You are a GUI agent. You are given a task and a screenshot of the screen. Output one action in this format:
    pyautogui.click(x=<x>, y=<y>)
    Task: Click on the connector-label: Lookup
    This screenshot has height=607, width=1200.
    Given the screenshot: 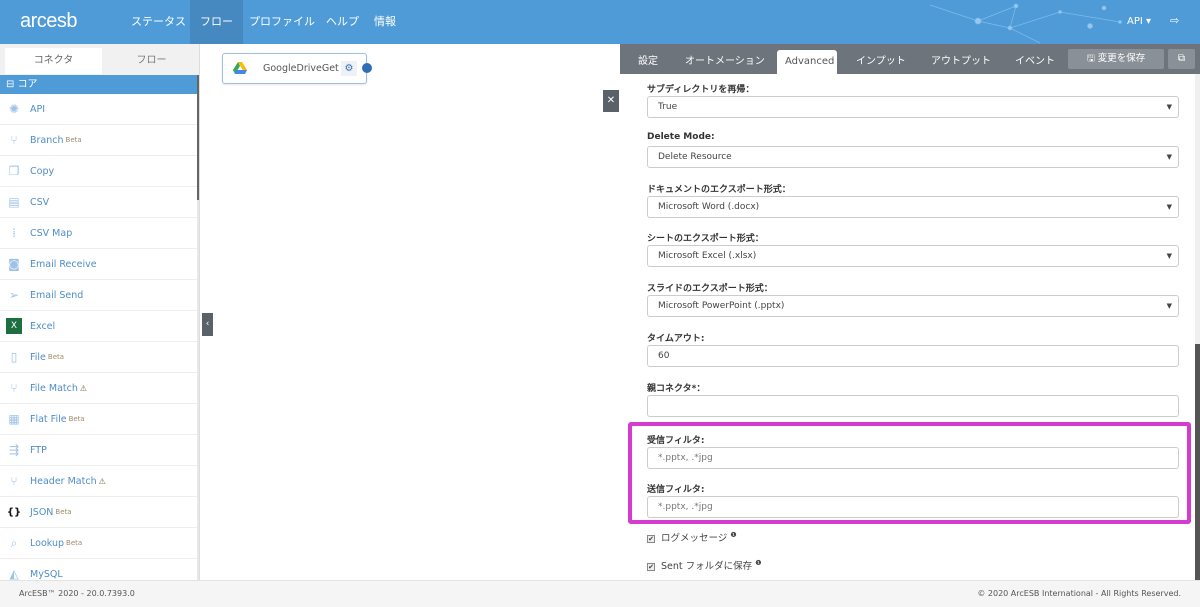 What is the action you would take?
    pyautogui.click(x=47, y=543)
    